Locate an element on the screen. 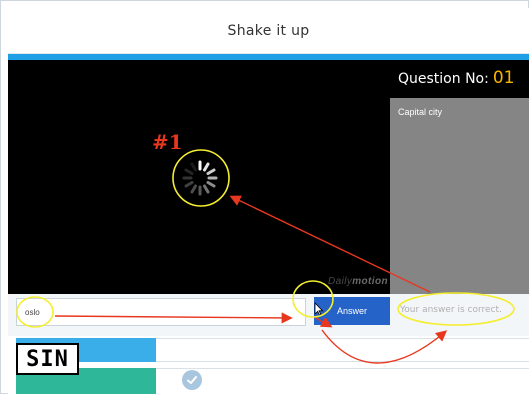 The width and height of the screenshot is (529, 394). question-number: Question No: 01 is located at coordinates (456, 78).